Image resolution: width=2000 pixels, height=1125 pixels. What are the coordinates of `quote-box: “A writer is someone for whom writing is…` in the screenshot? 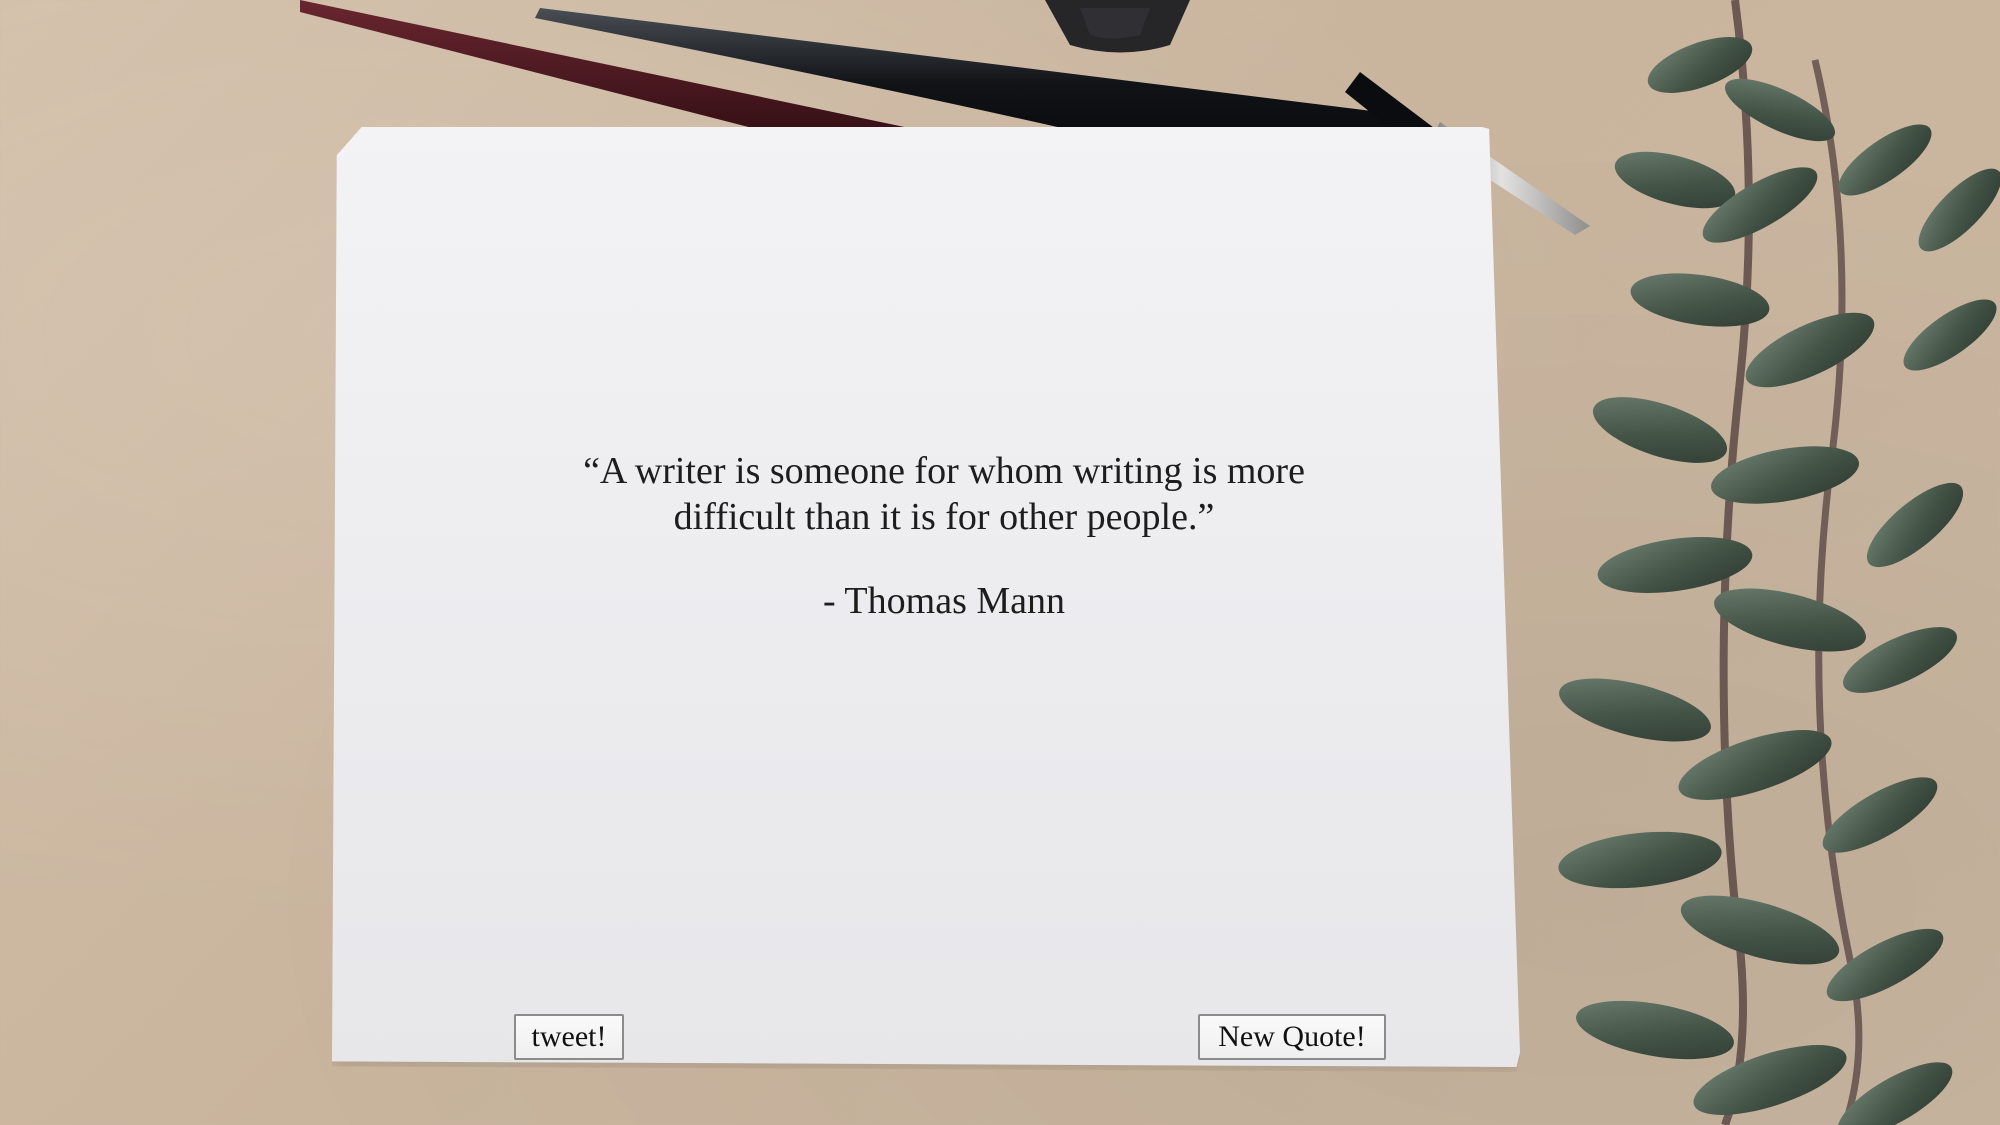 It's located at (944, 536).